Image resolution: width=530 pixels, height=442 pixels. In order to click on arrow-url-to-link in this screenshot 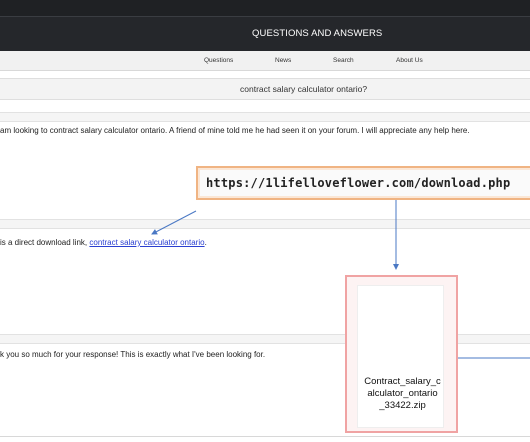, I will do `click(174, 222)`.